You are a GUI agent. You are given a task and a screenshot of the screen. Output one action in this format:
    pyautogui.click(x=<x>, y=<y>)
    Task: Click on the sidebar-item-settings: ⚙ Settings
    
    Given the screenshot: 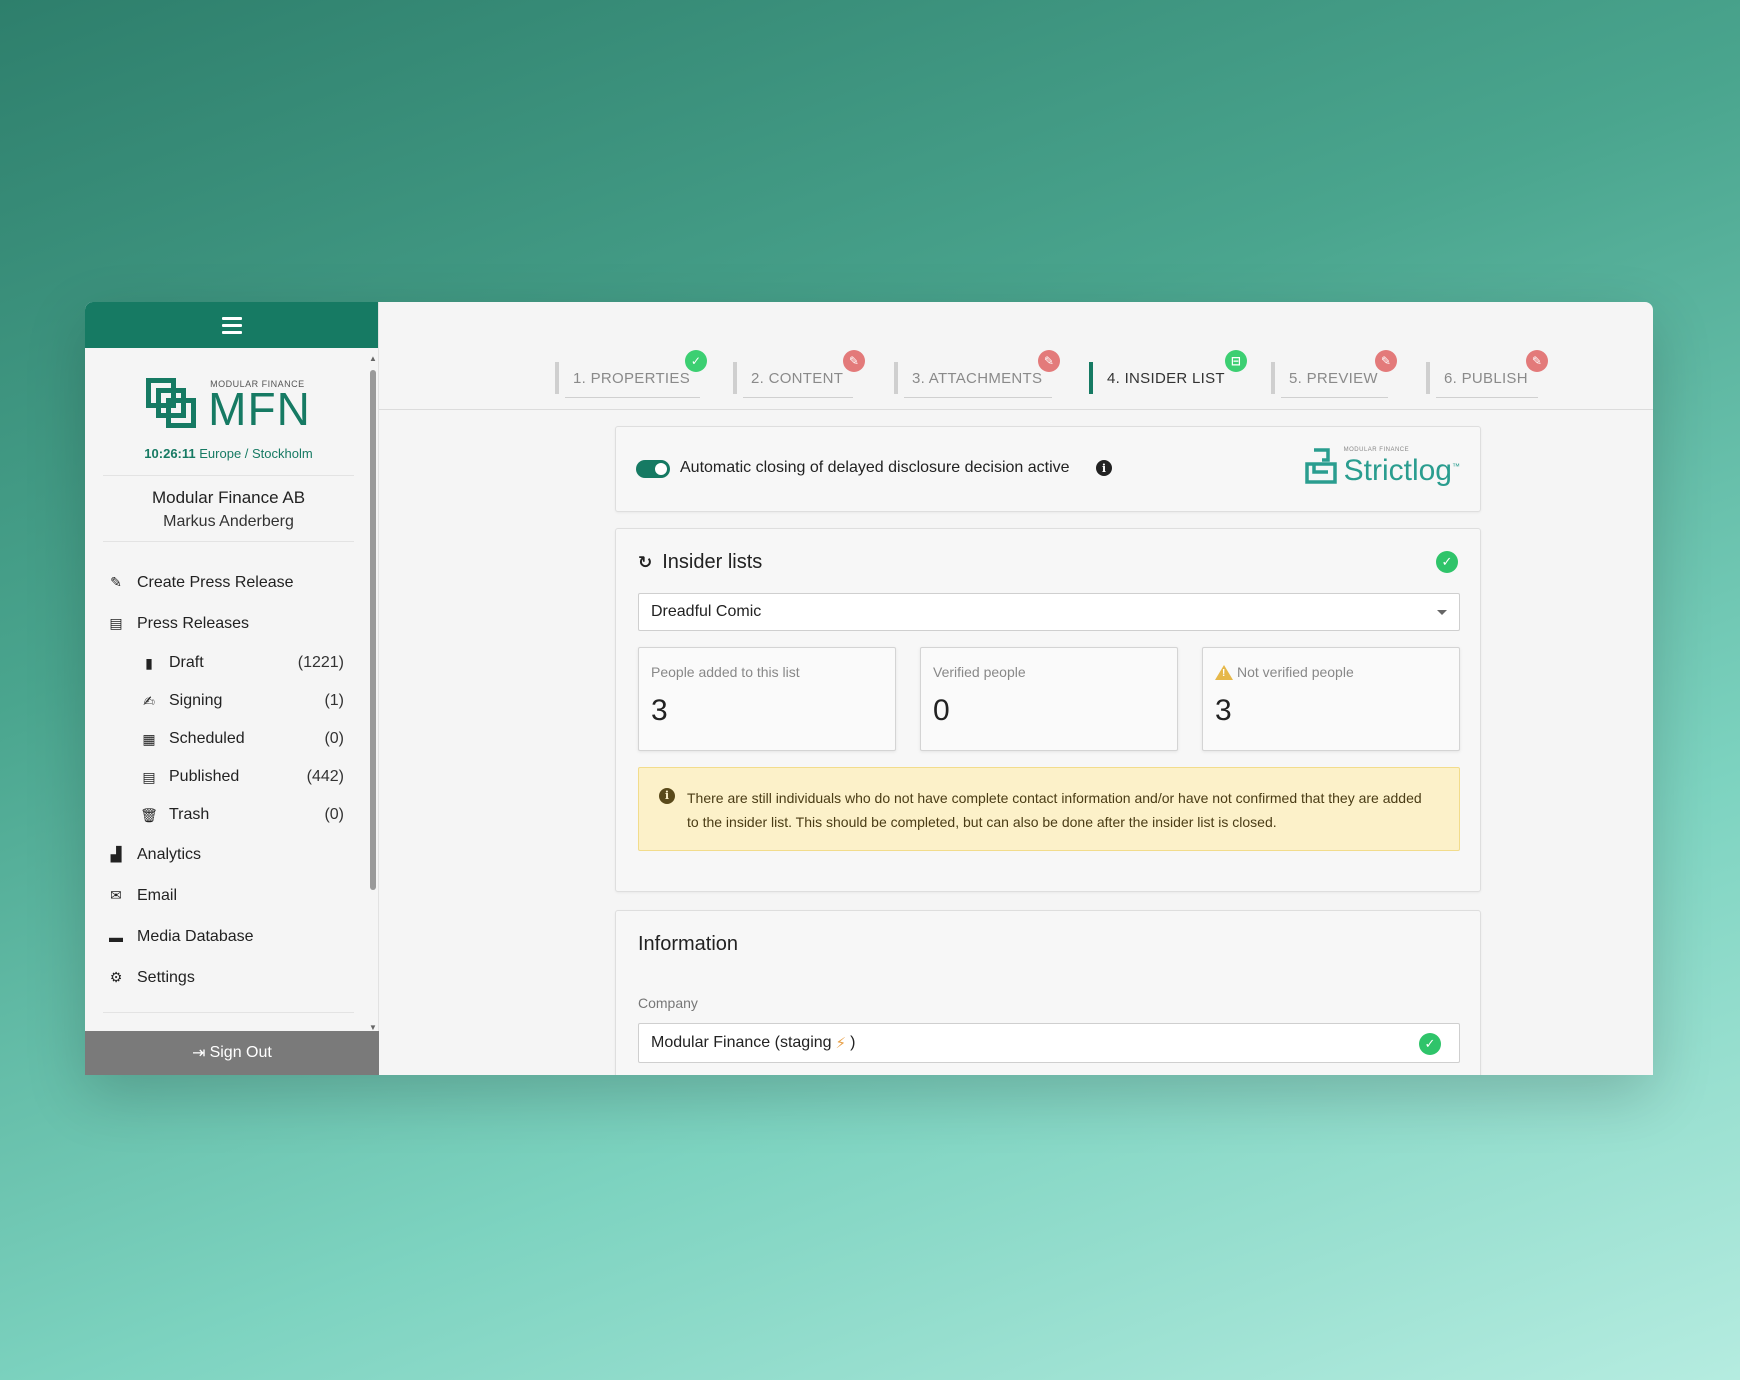 What is the action you would take?
    pyautogui.click(x=231, y=977)
    